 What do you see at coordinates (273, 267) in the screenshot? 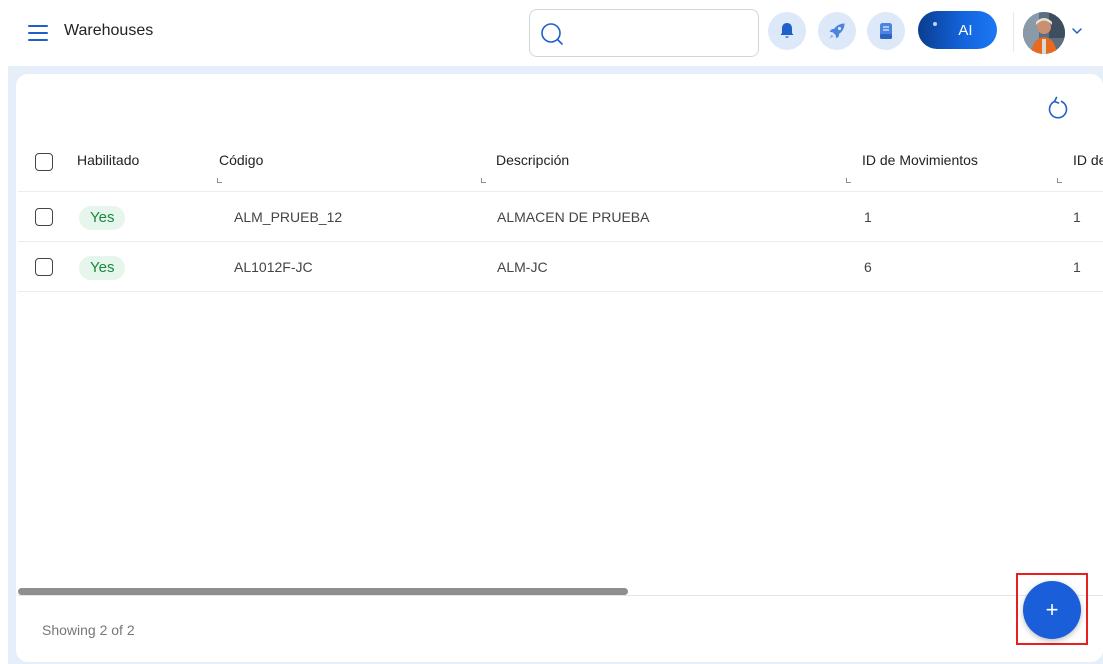
I see `cell-codigo: AL1012F-JC` at bounding box center [273, 267].